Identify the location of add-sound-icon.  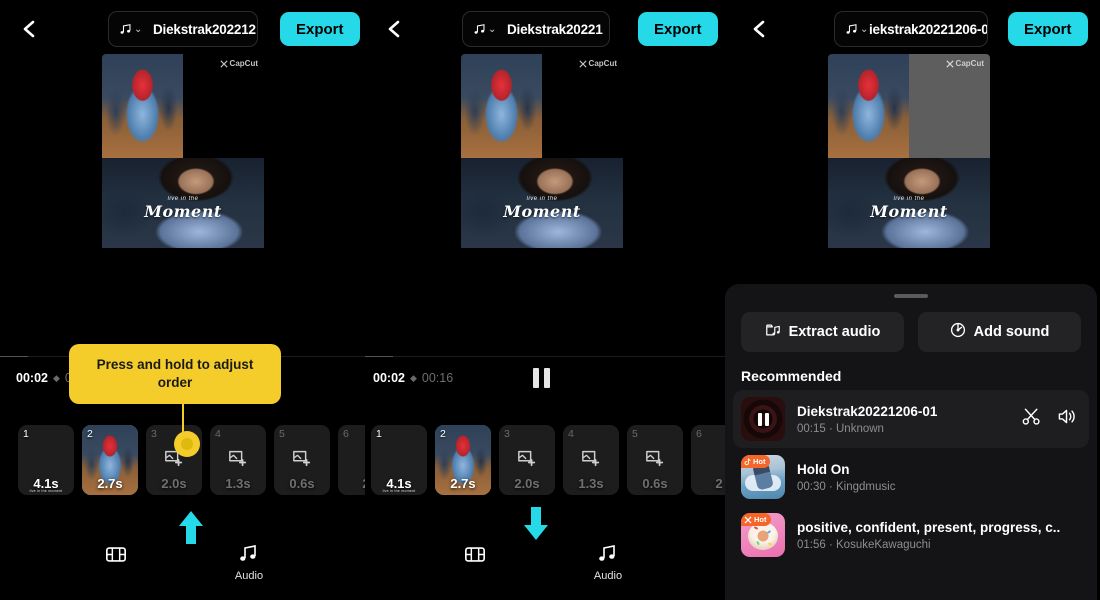
(958, 332).